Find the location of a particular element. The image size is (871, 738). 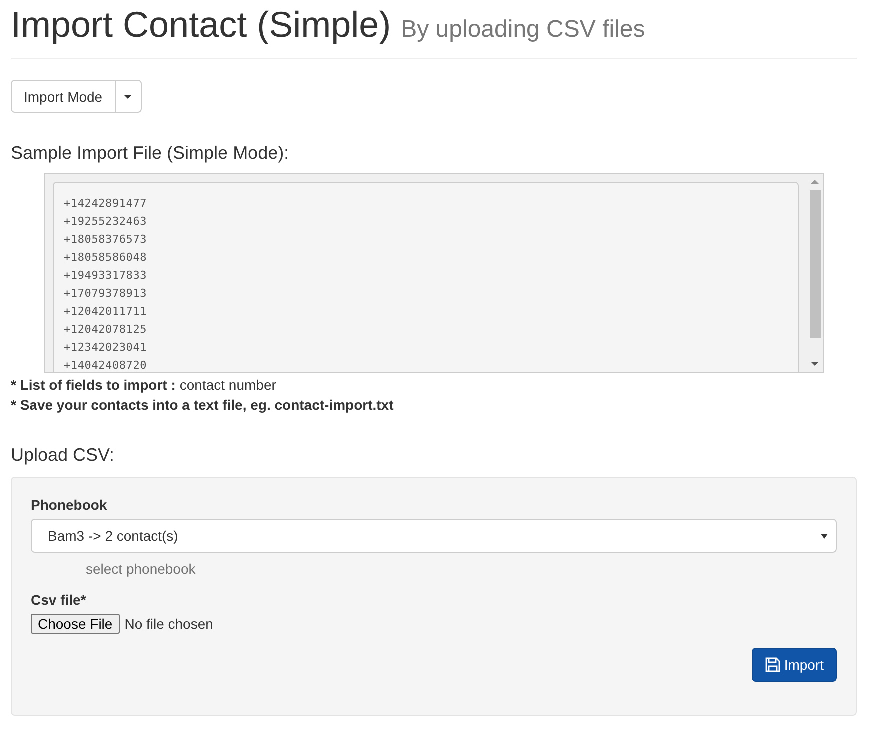

help-text: select phonebook is located at coordinates (141, 569).